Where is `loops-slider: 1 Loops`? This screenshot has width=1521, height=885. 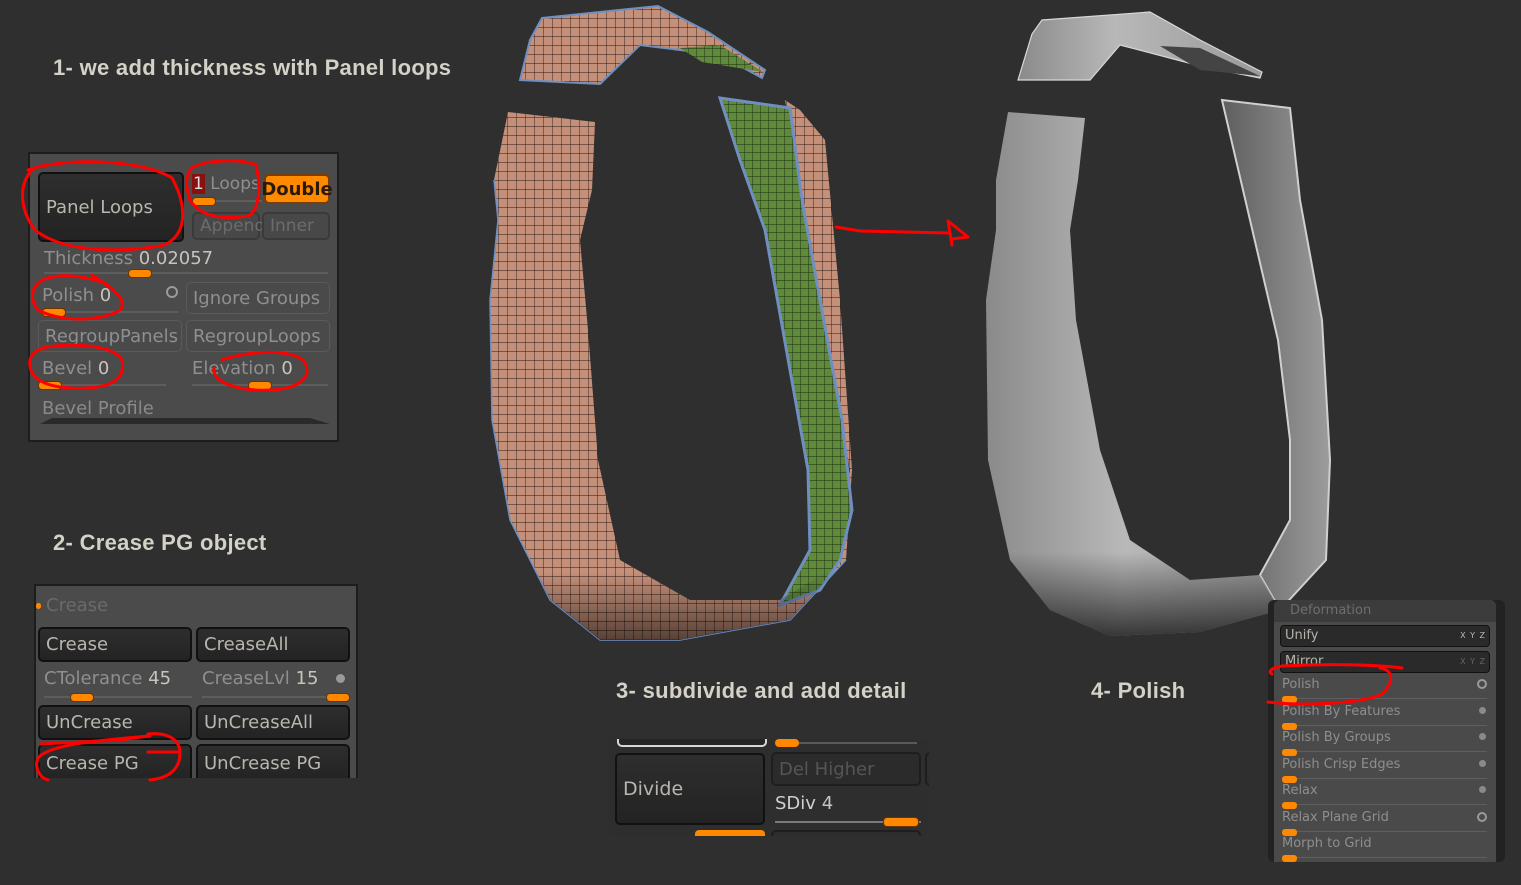
loops-slider: 1 Loops is located at coordinates (227, 190).